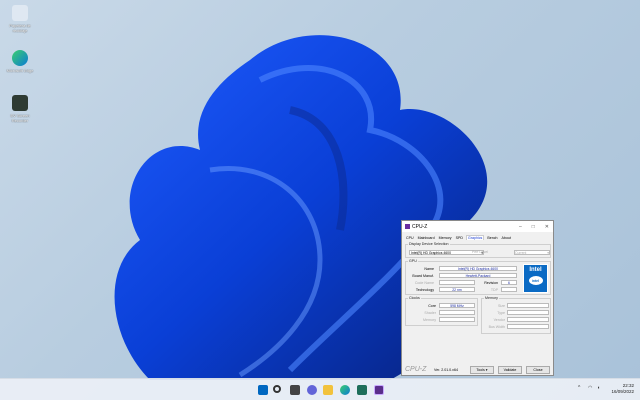 The width and height of the screenshot is (640, 400). Describe the element at coordinates (520, 227) in the screenshot. I see `minimize-button: –` at that location.